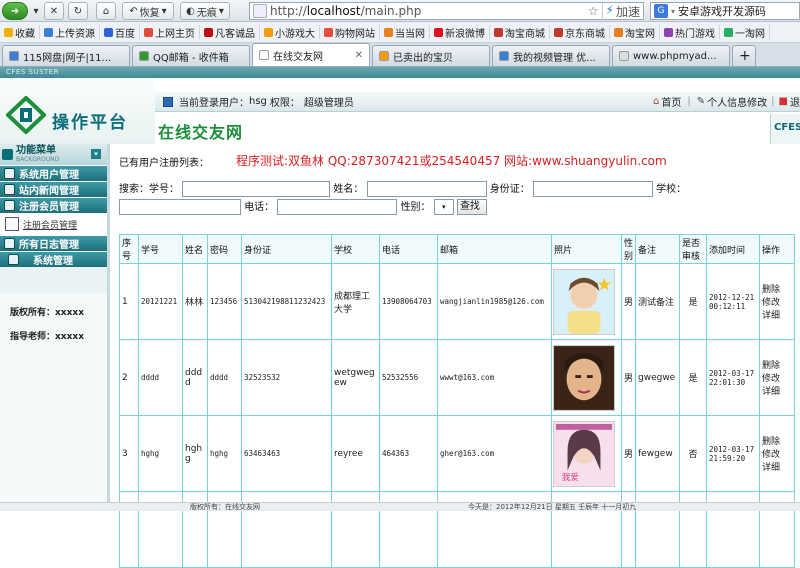 The height and width of the screenshot is (568, 800). What do you see at coordinates (148, 11) in the screenshot?
I see `restore-button: ↶ 恢复 ▾` at bounding box center [148, 11].